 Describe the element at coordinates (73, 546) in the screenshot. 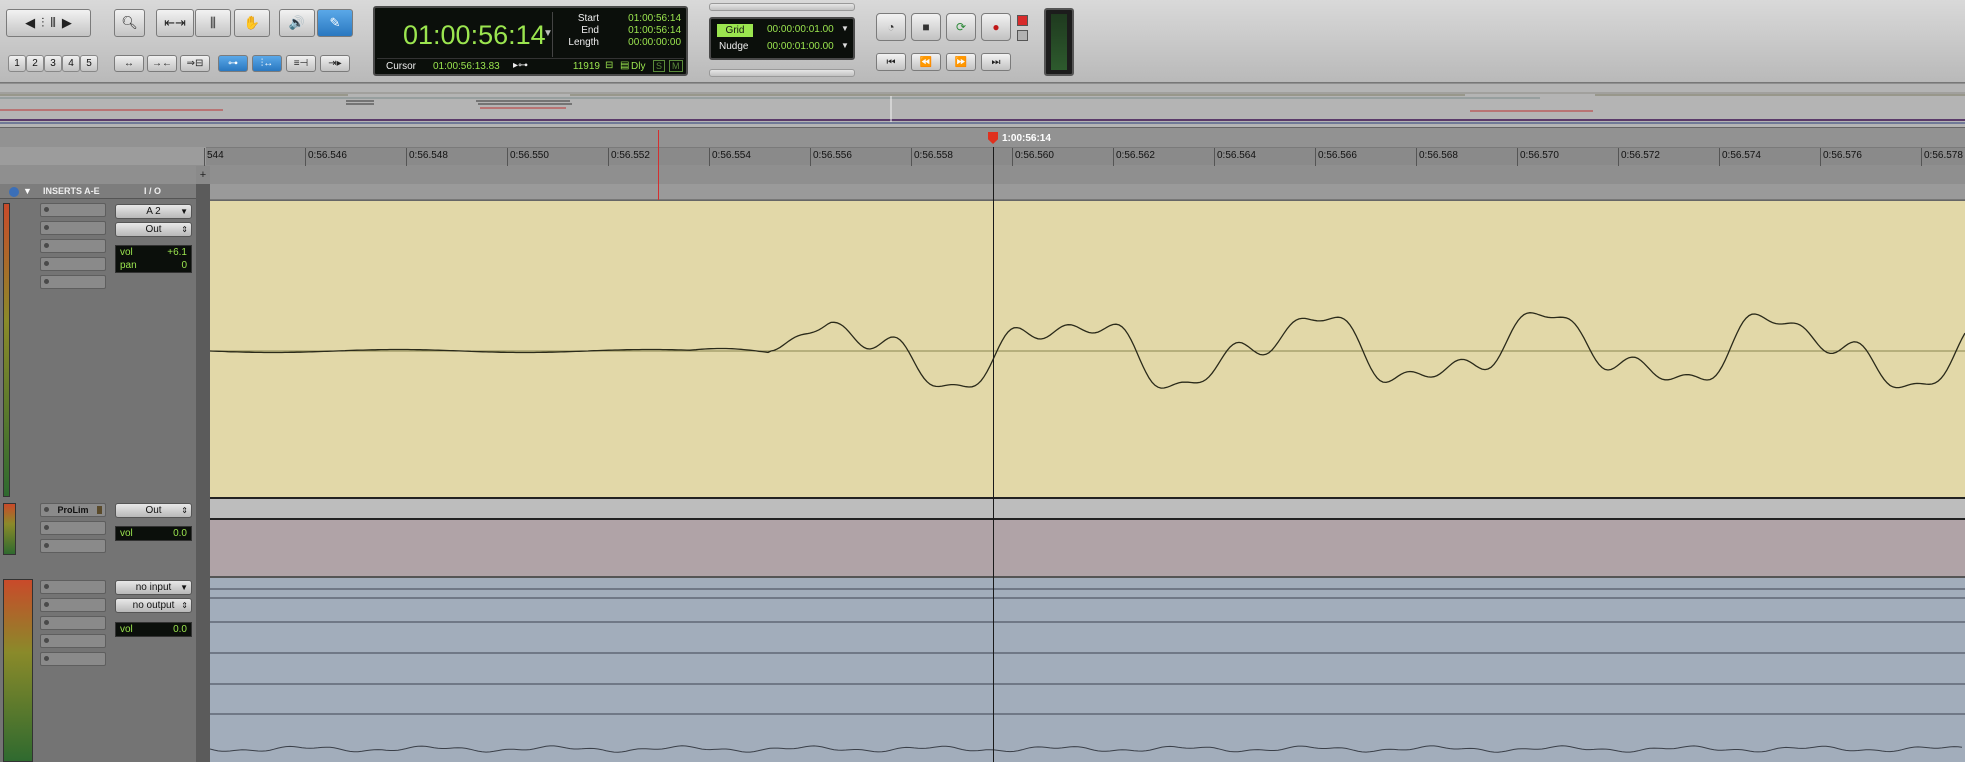

I see `insert-slot-c2` at that location.